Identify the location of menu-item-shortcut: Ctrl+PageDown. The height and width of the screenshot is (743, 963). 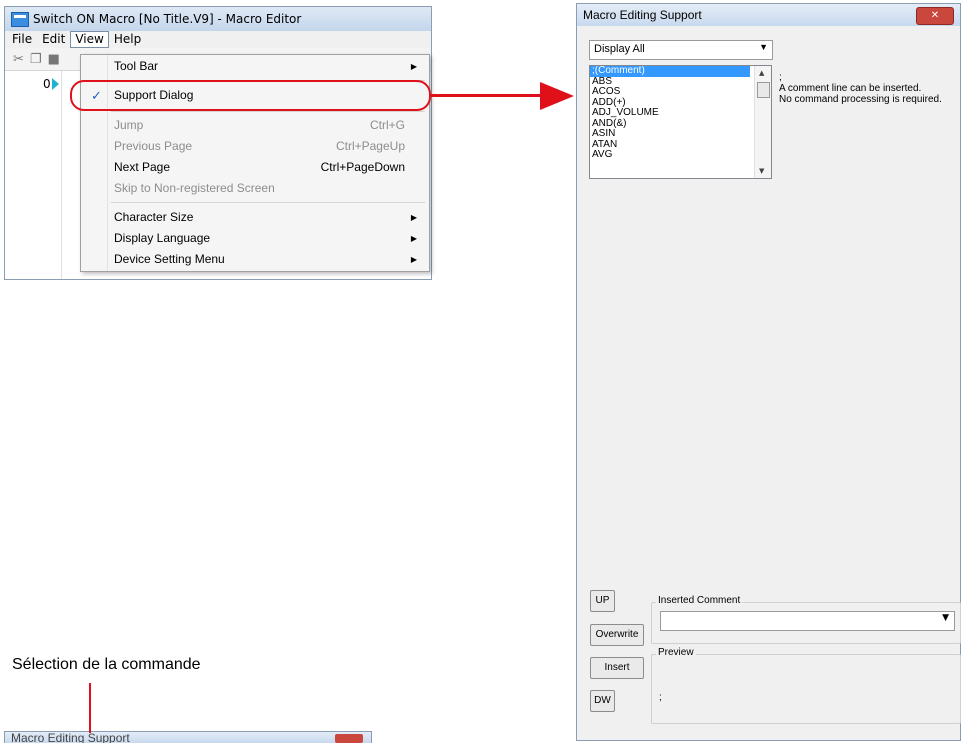
(362, 167).